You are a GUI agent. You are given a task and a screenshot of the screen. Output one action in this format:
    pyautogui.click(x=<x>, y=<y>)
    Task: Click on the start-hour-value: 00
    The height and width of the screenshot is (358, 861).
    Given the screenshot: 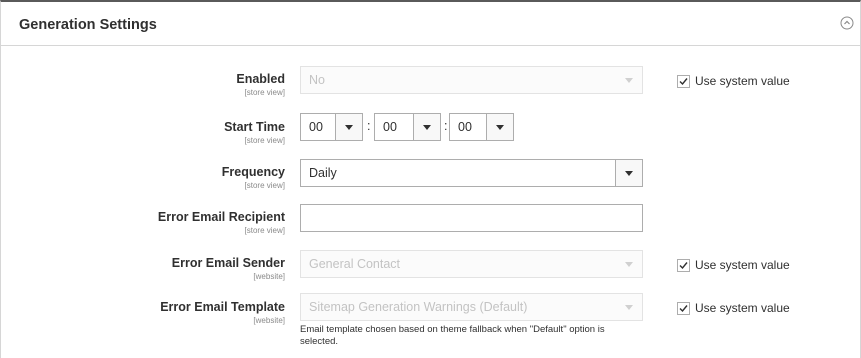 What is the action you would take?
    pyautogui.click(x=316, y=127)
    